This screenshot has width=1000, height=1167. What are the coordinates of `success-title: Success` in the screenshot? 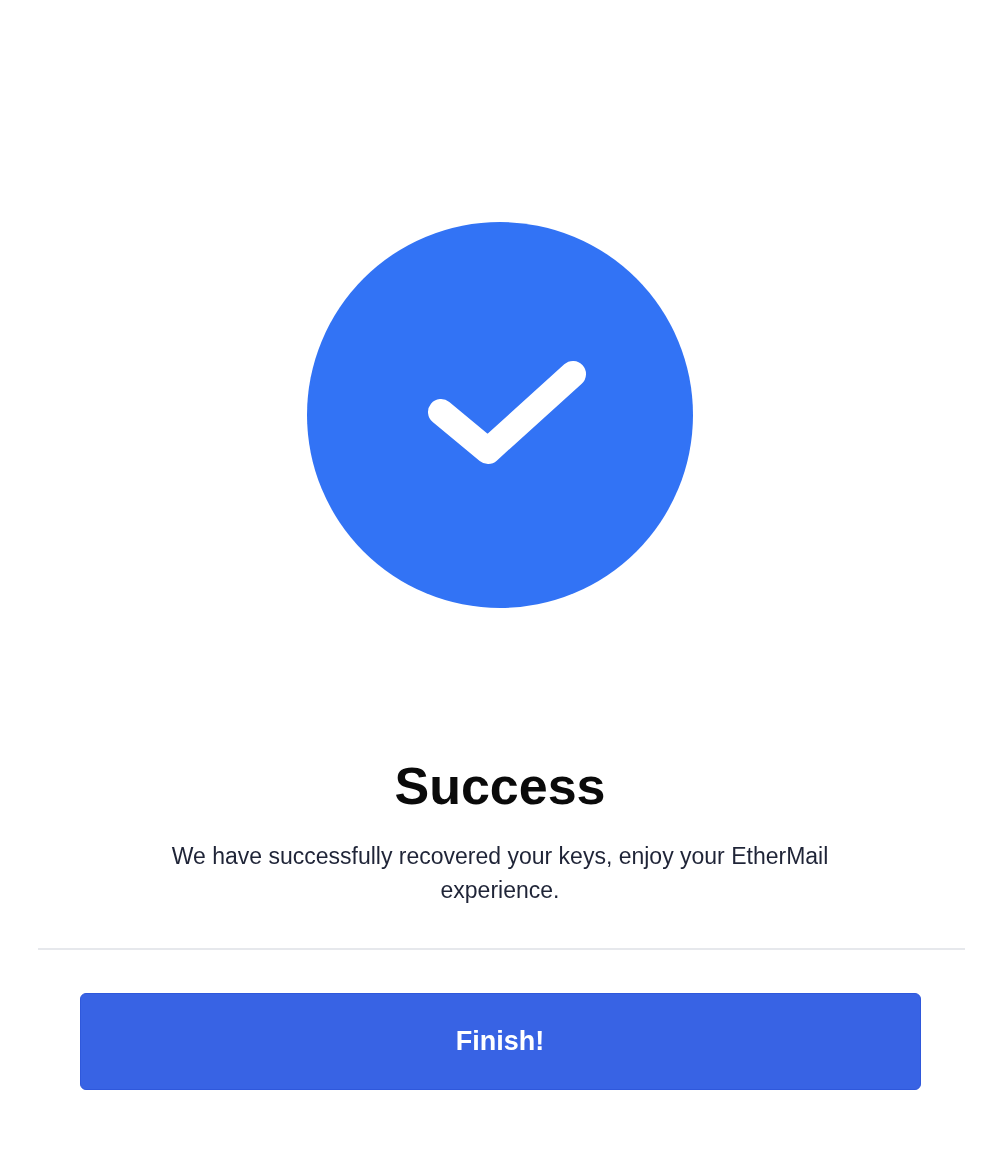 It's located at (500, 786).